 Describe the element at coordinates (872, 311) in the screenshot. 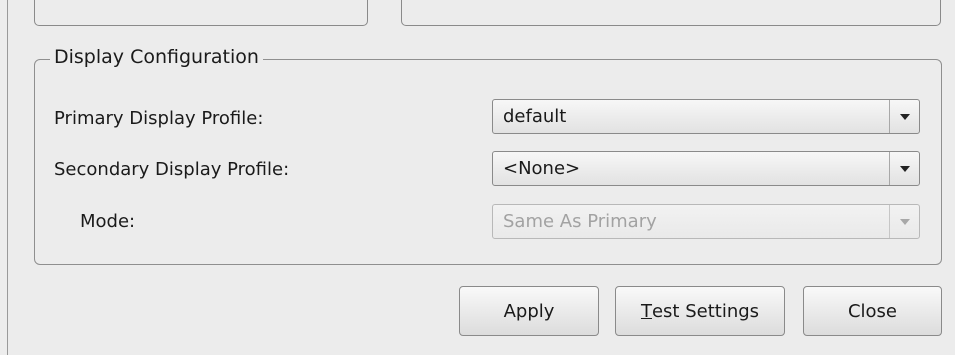

I see `close-button: Close` at that location.